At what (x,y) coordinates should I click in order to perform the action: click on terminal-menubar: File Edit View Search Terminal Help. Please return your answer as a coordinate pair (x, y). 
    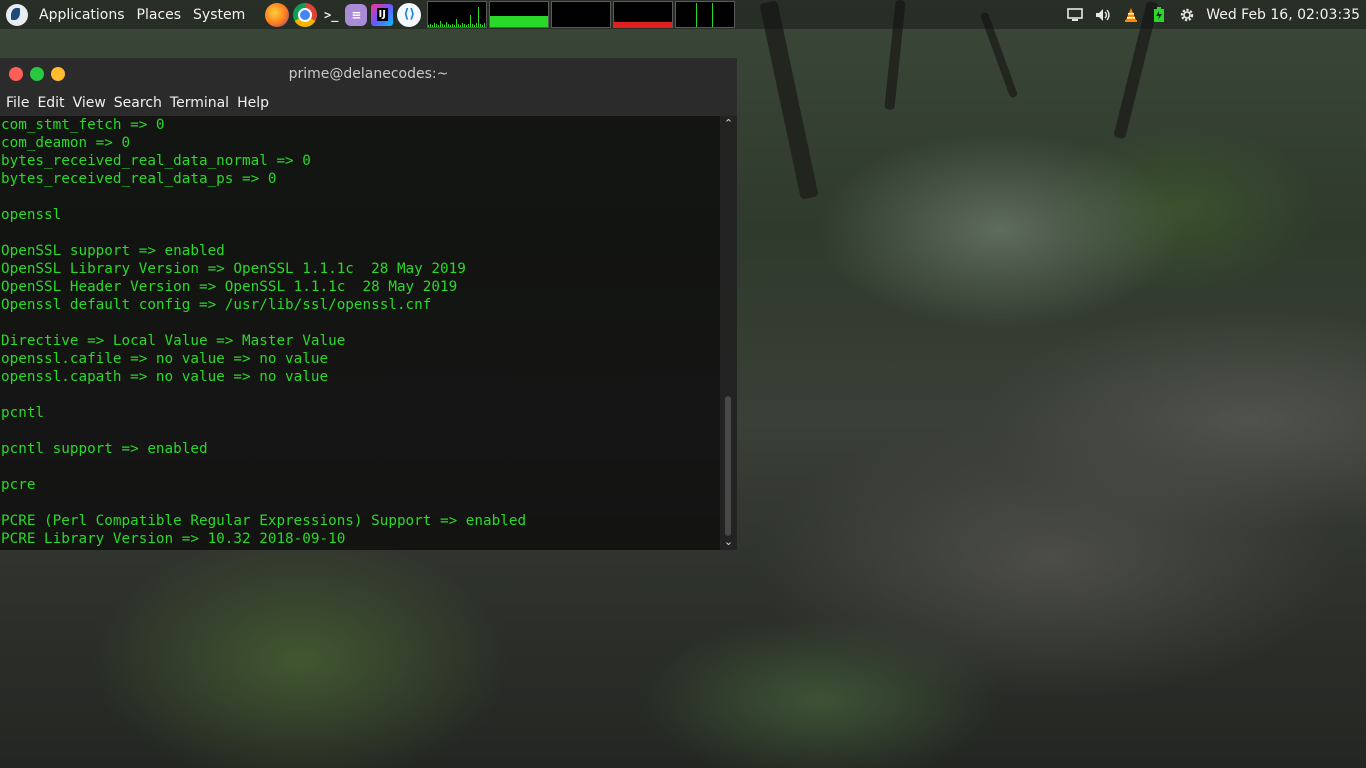
    Looking at the image, I should click on (368, 103).